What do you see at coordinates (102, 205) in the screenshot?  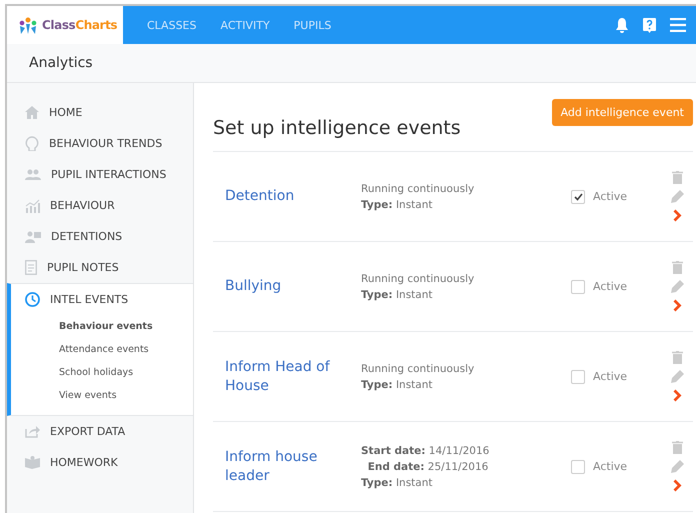 I see `sidebar-item: BEHAVIOUR` at bounding box center [102, 205].